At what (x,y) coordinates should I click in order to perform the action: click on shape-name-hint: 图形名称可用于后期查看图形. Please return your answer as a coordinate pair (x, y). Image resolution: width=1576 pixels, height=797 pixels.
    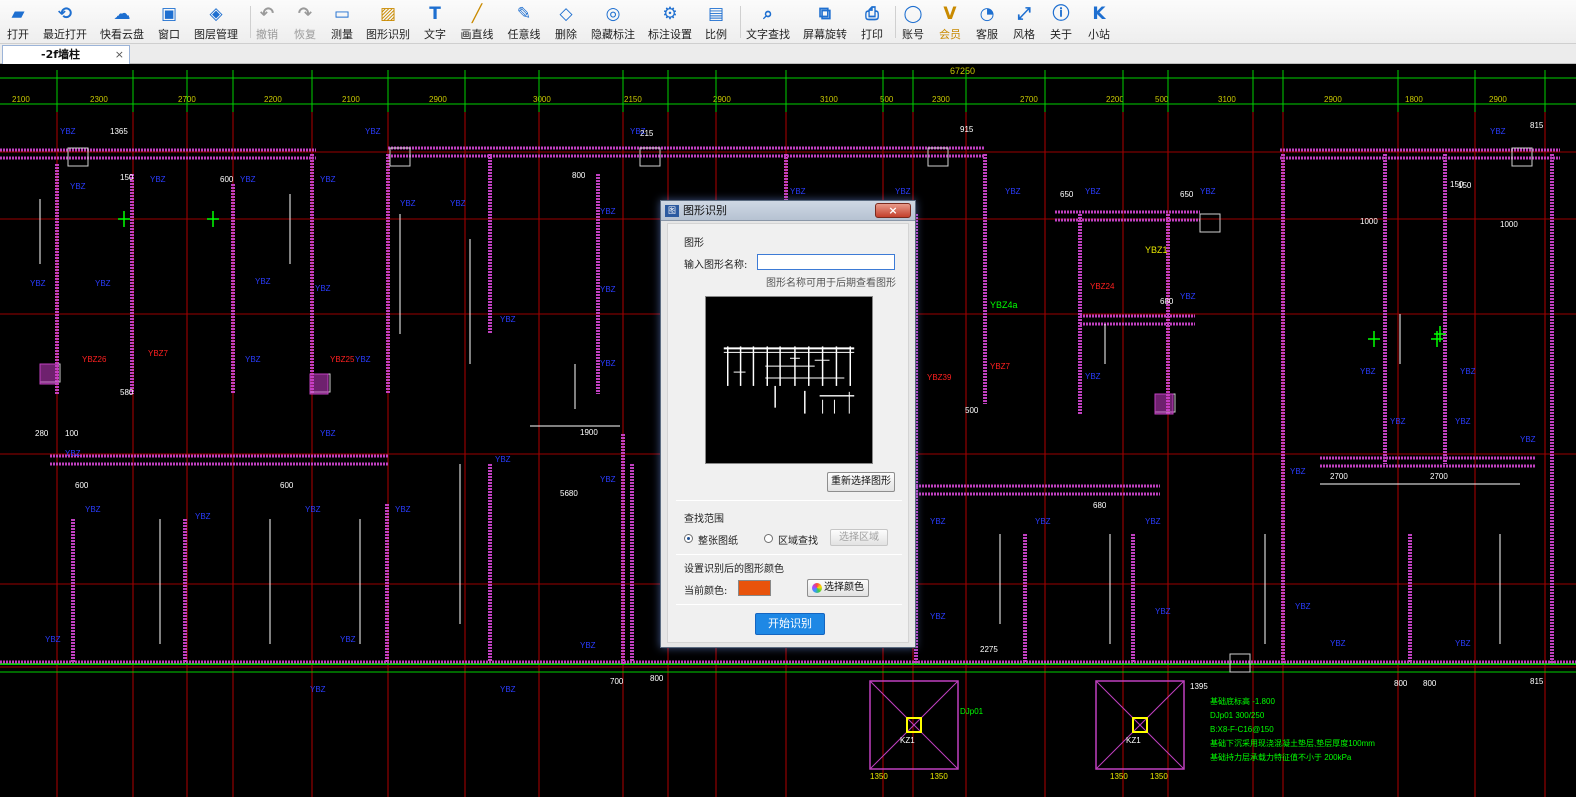
    Looking at the image, I should click on (831, 283).